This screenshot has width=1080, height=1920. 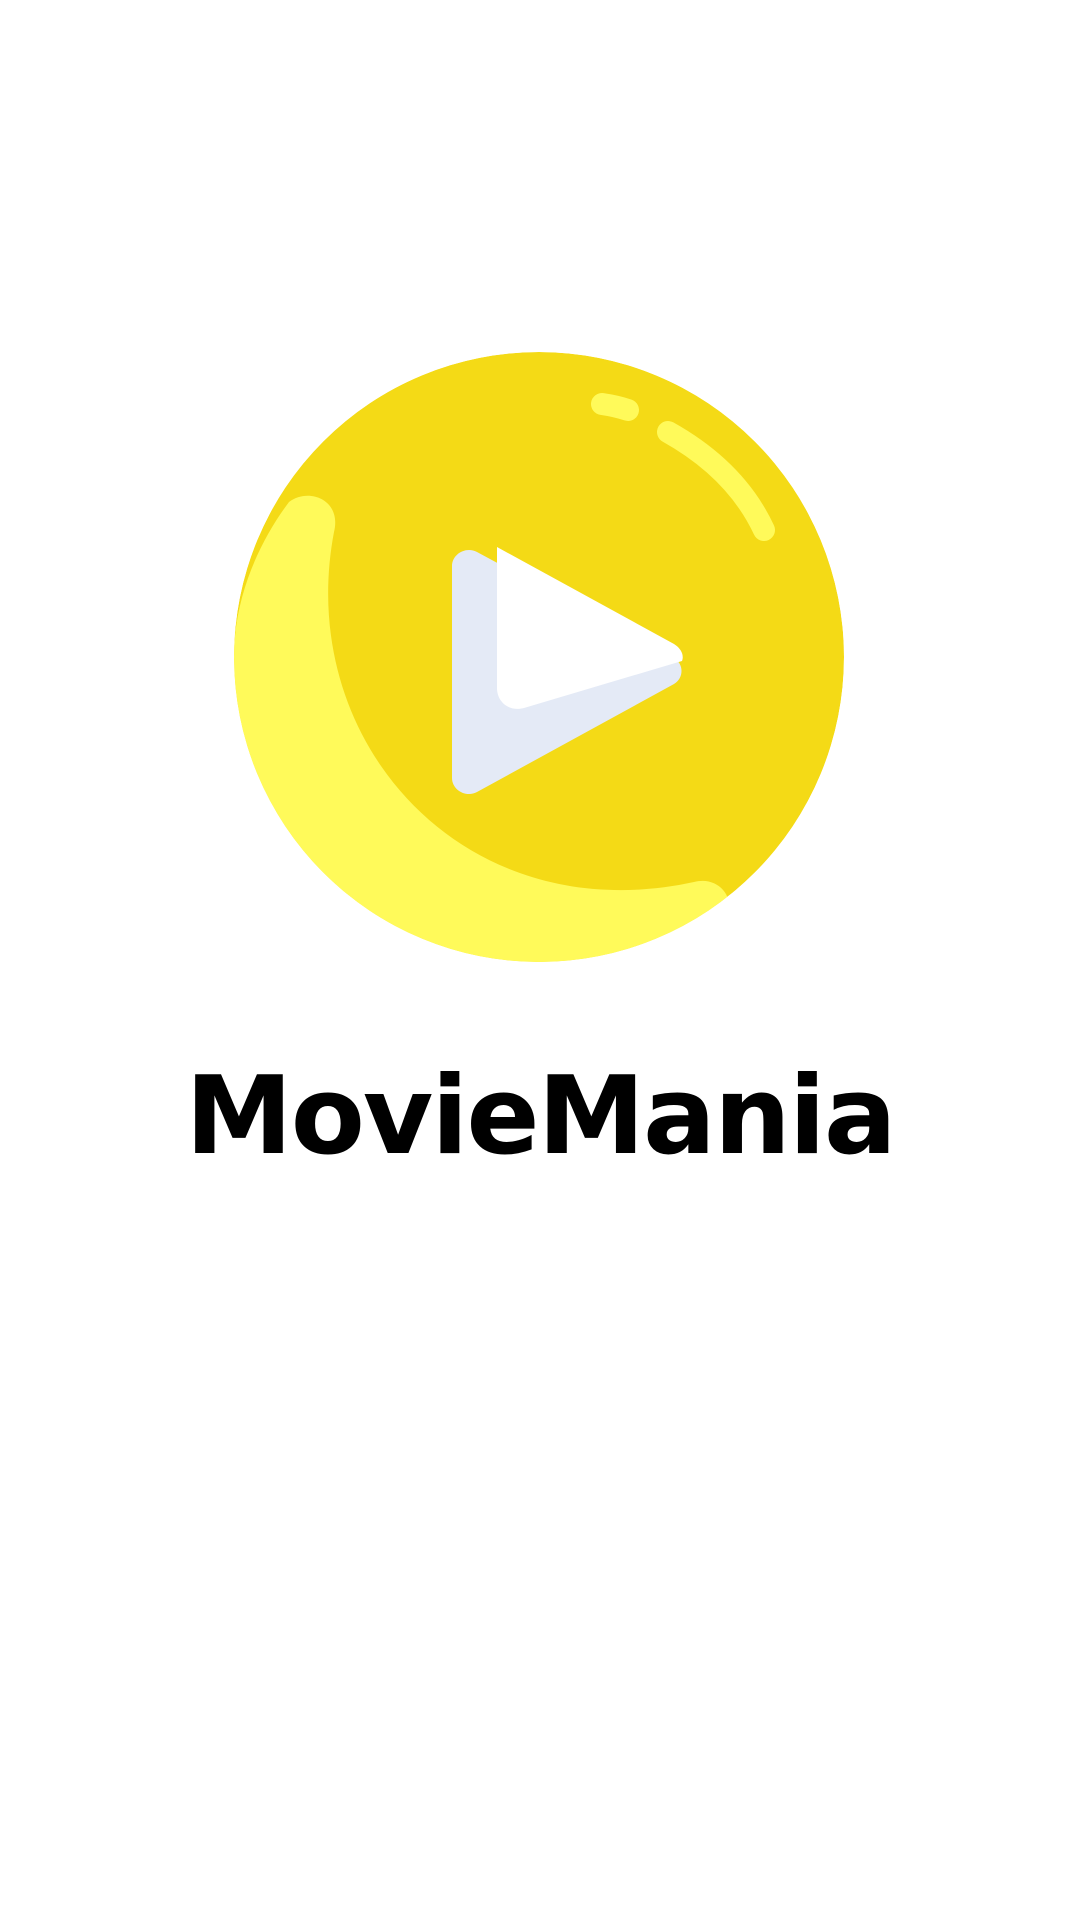 I want to click on highlight-dash, so click(x=615, y=407).